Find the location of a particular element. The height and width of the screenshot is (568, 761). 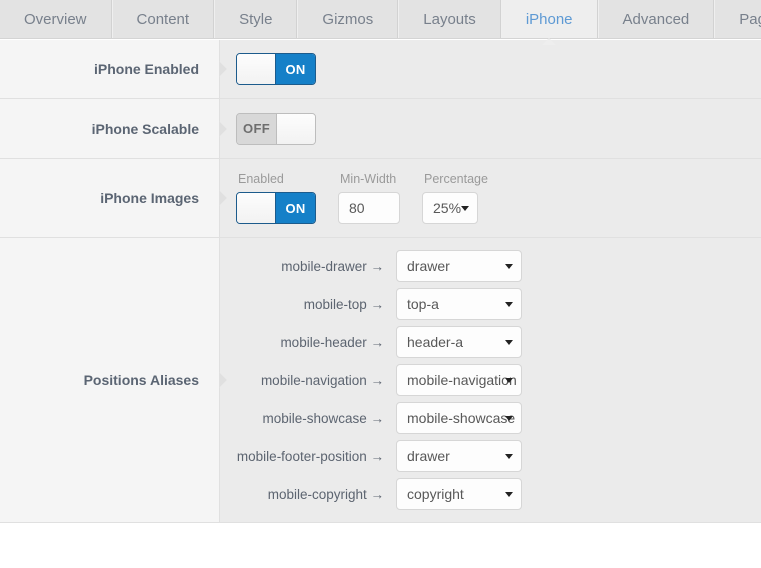

alias-name: mobile-top → is located at coordinates (343, 304).